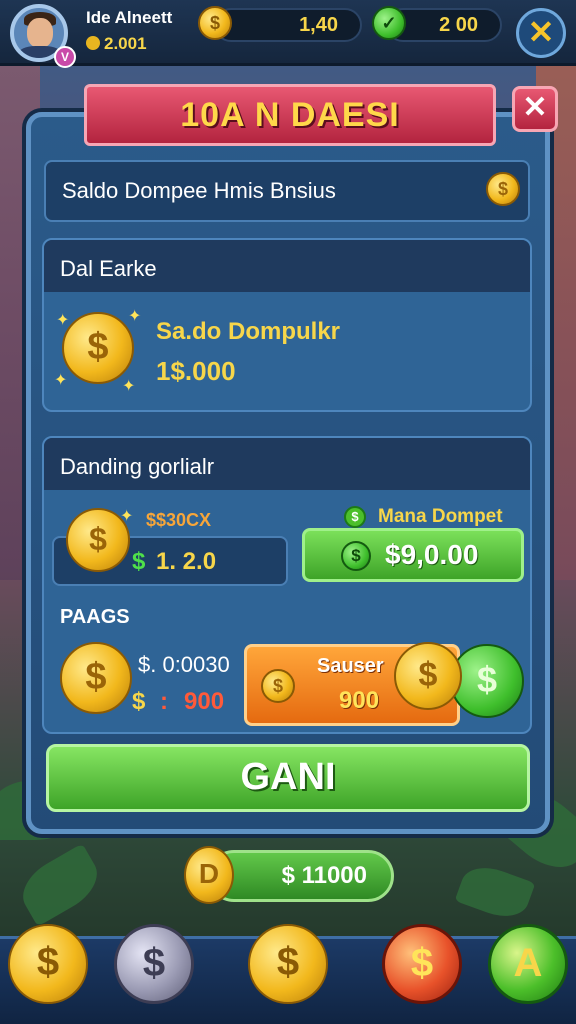  I want to click on amount-field-value: 1. 2.0, so click(186, 561).